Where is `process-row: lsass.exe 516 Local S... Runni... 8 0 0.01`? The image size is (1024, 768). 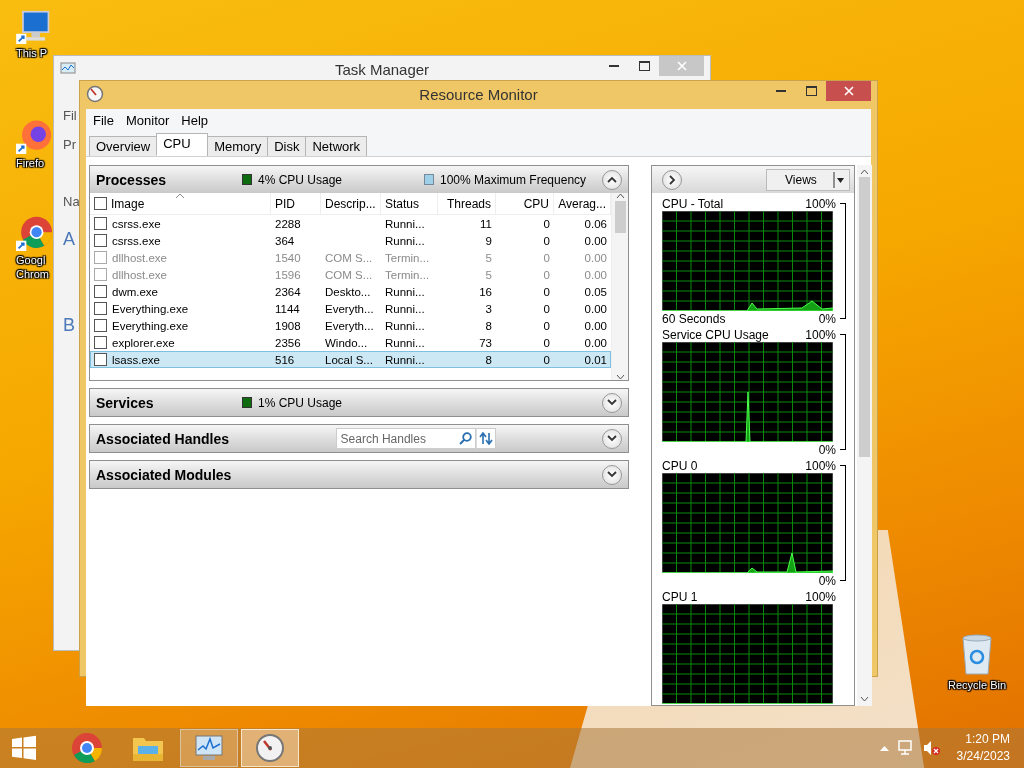
process-row: lsass.exe 516 Local S... Runni... 8 0 0.01 is located at coordinates (350, 359).